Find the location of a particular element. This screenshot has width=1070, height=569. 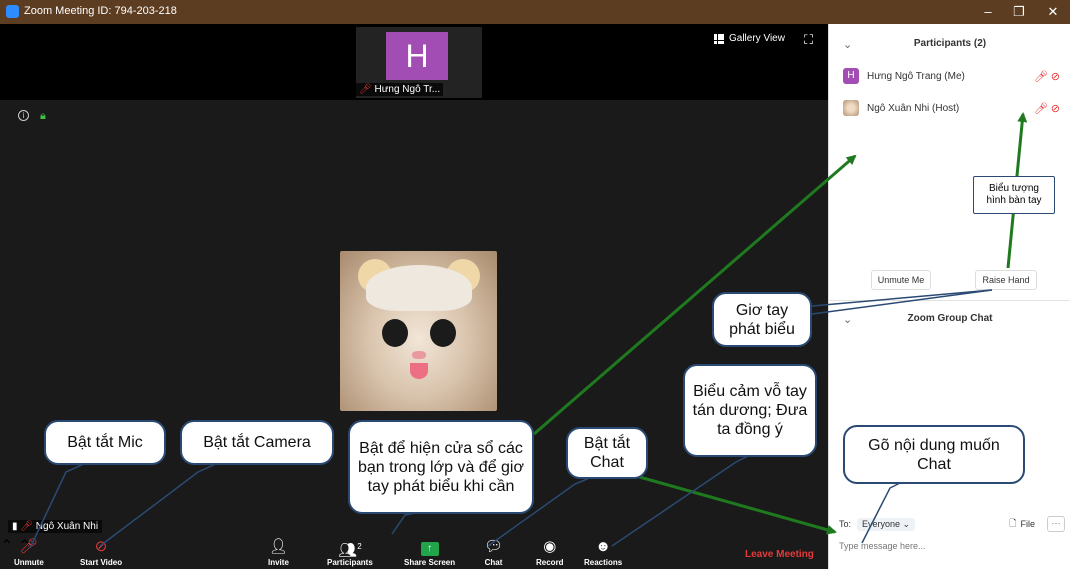

info-icon: i is located at coordinates (23, 115).